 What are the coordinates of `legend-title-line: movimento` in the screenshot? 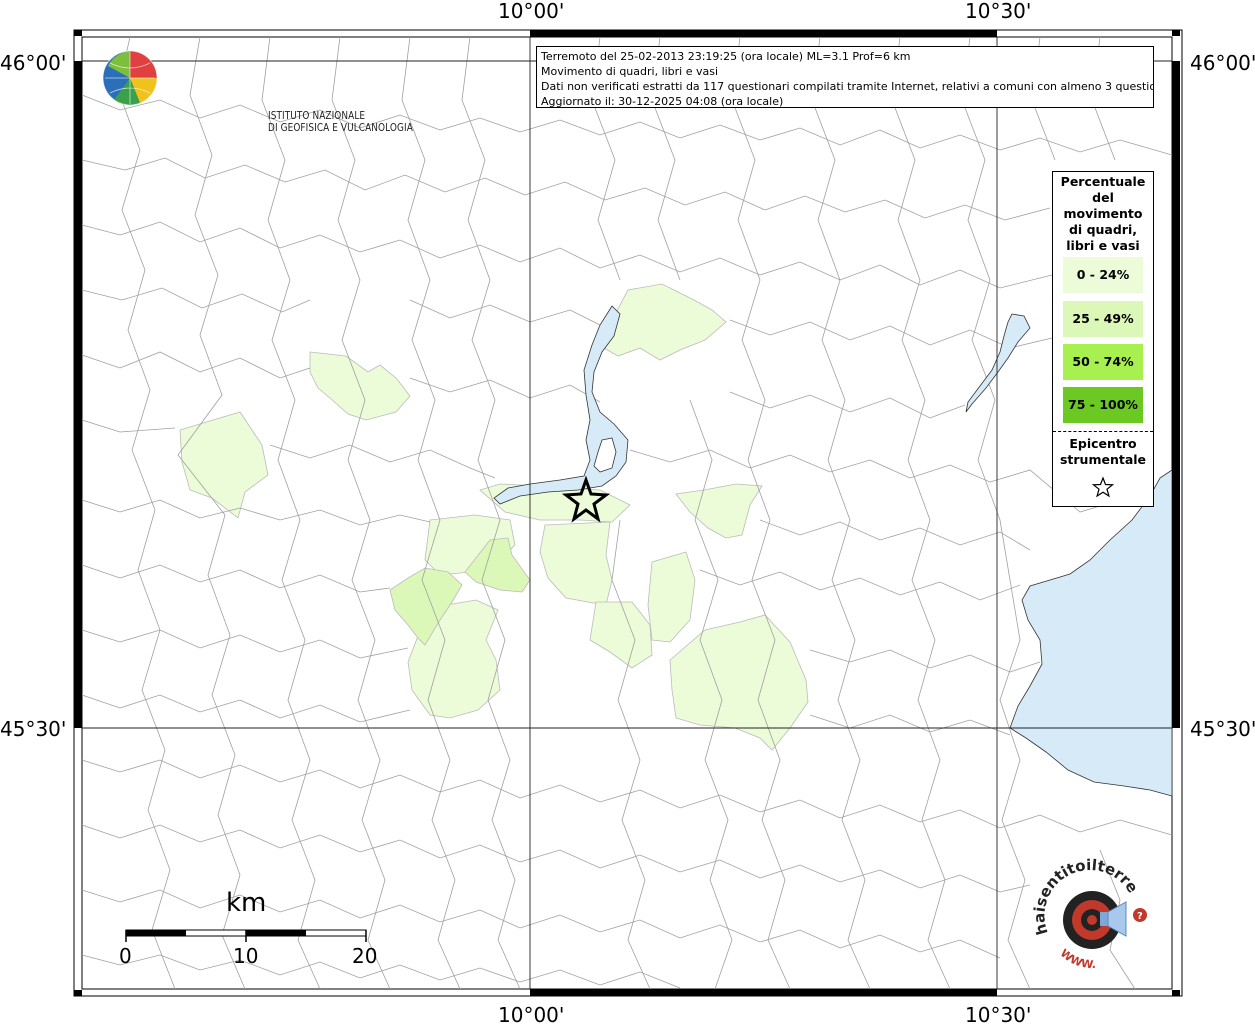 It's located at (1103, 213).